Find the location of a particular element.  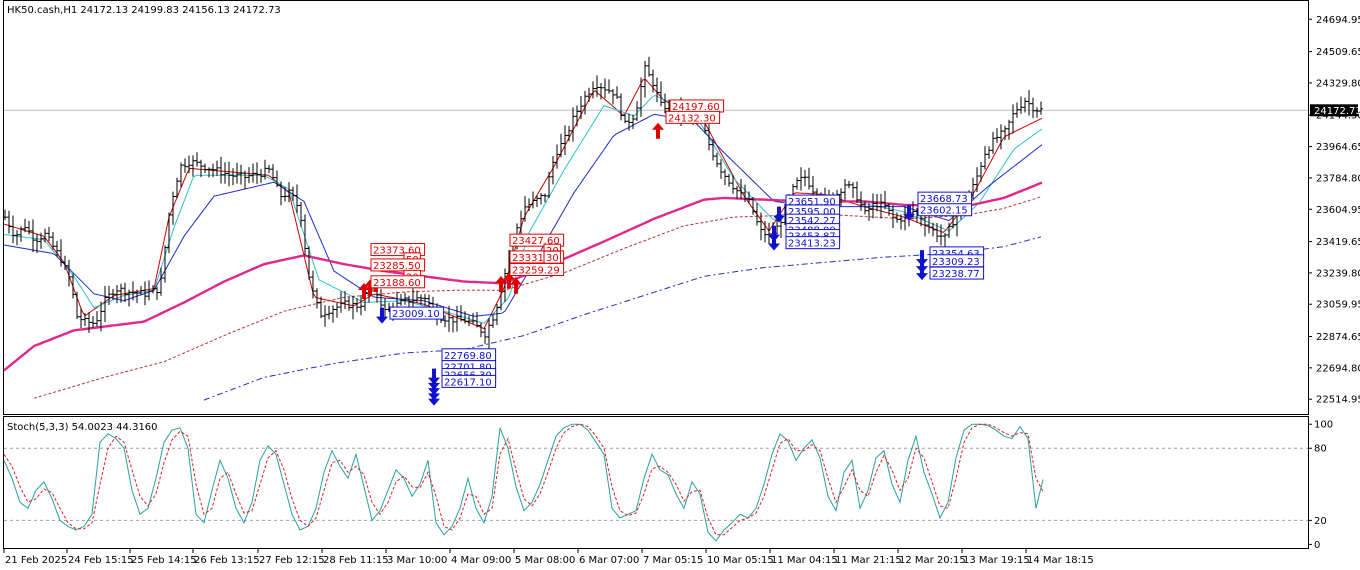

price-tick-label: 24509.65 is located at coordinates (1338, 52).